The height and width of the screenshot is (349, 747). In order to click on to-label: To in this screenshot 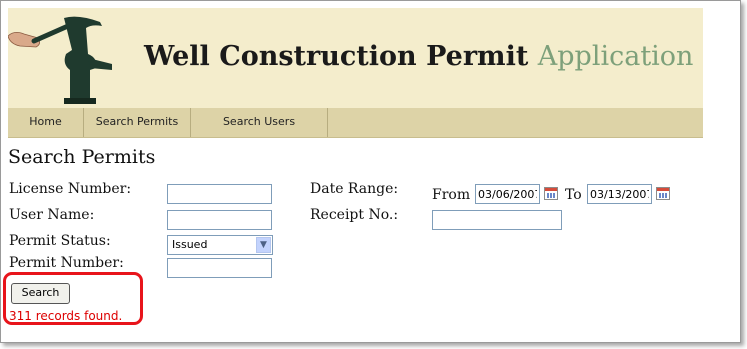, I will do `click(573, 195)`.